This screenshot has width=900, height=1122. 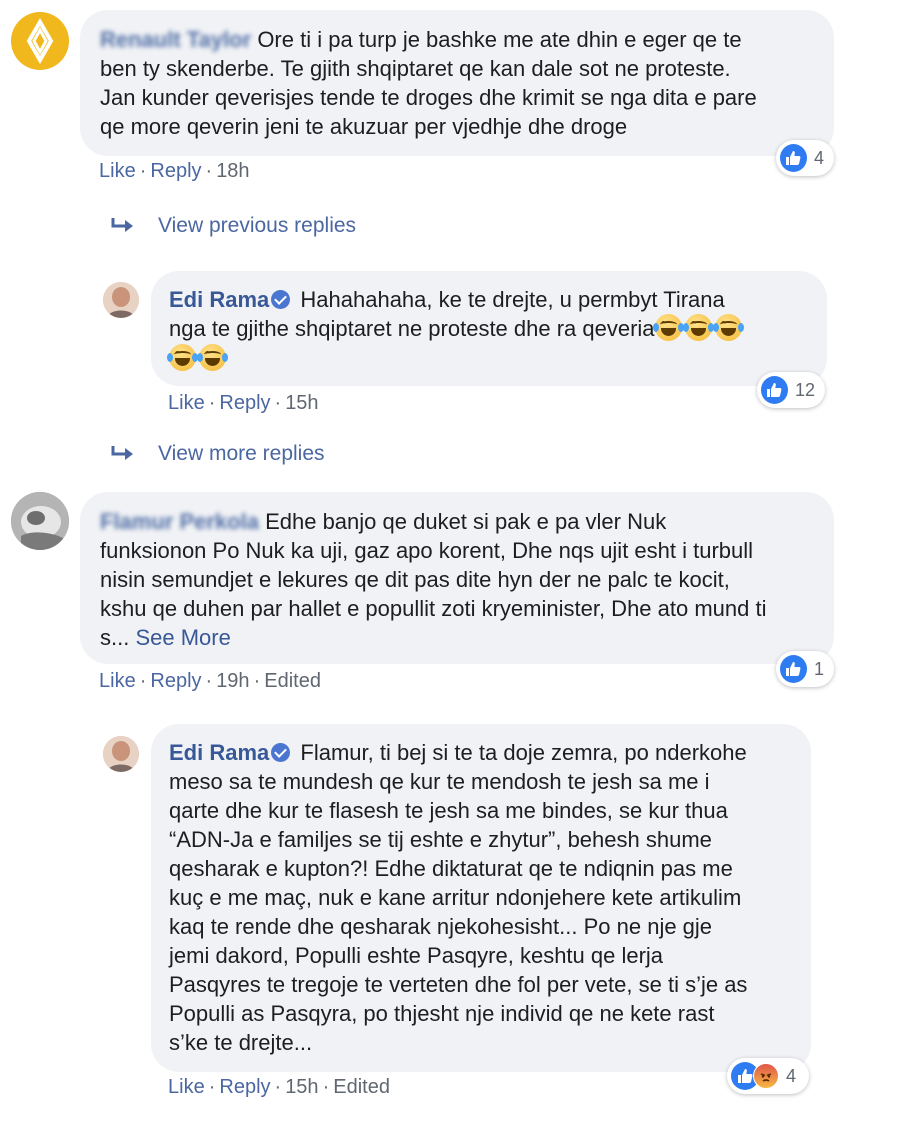 I want to click on comment-time: 19h, so click(x=232, y=681).